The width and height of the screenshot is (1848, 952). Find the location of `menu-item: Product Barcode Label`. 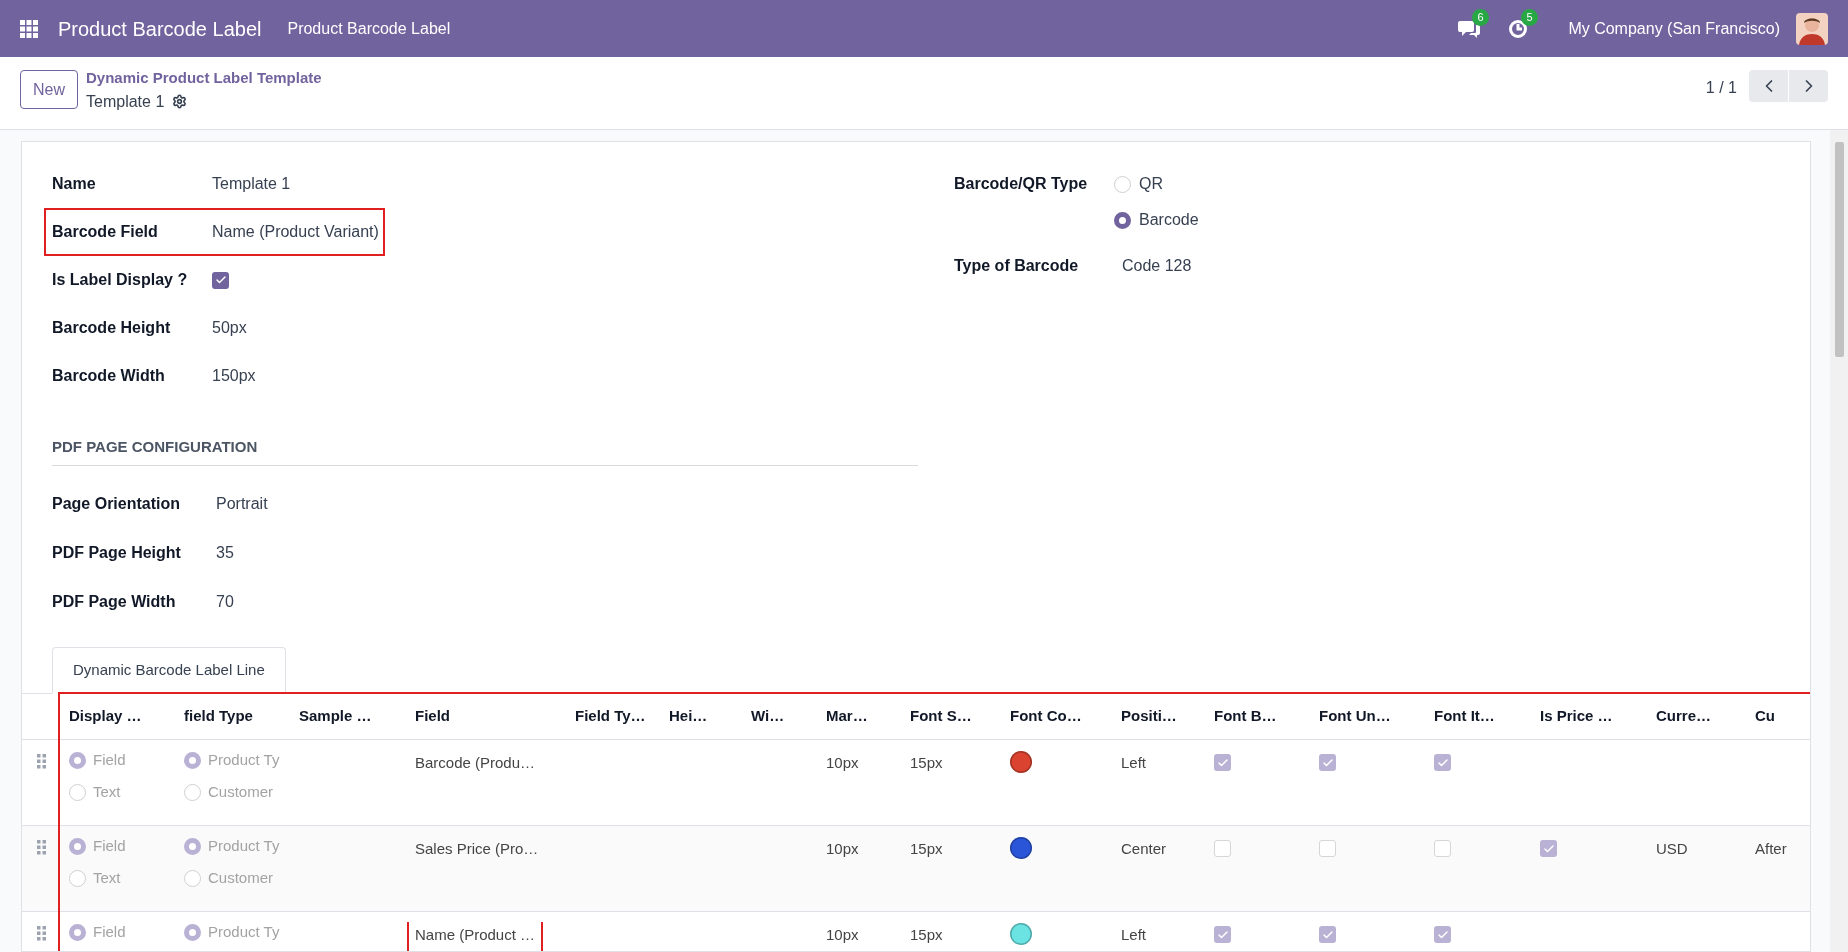

menu-item: Product Barcode Label is located at coordinates (369, 28).